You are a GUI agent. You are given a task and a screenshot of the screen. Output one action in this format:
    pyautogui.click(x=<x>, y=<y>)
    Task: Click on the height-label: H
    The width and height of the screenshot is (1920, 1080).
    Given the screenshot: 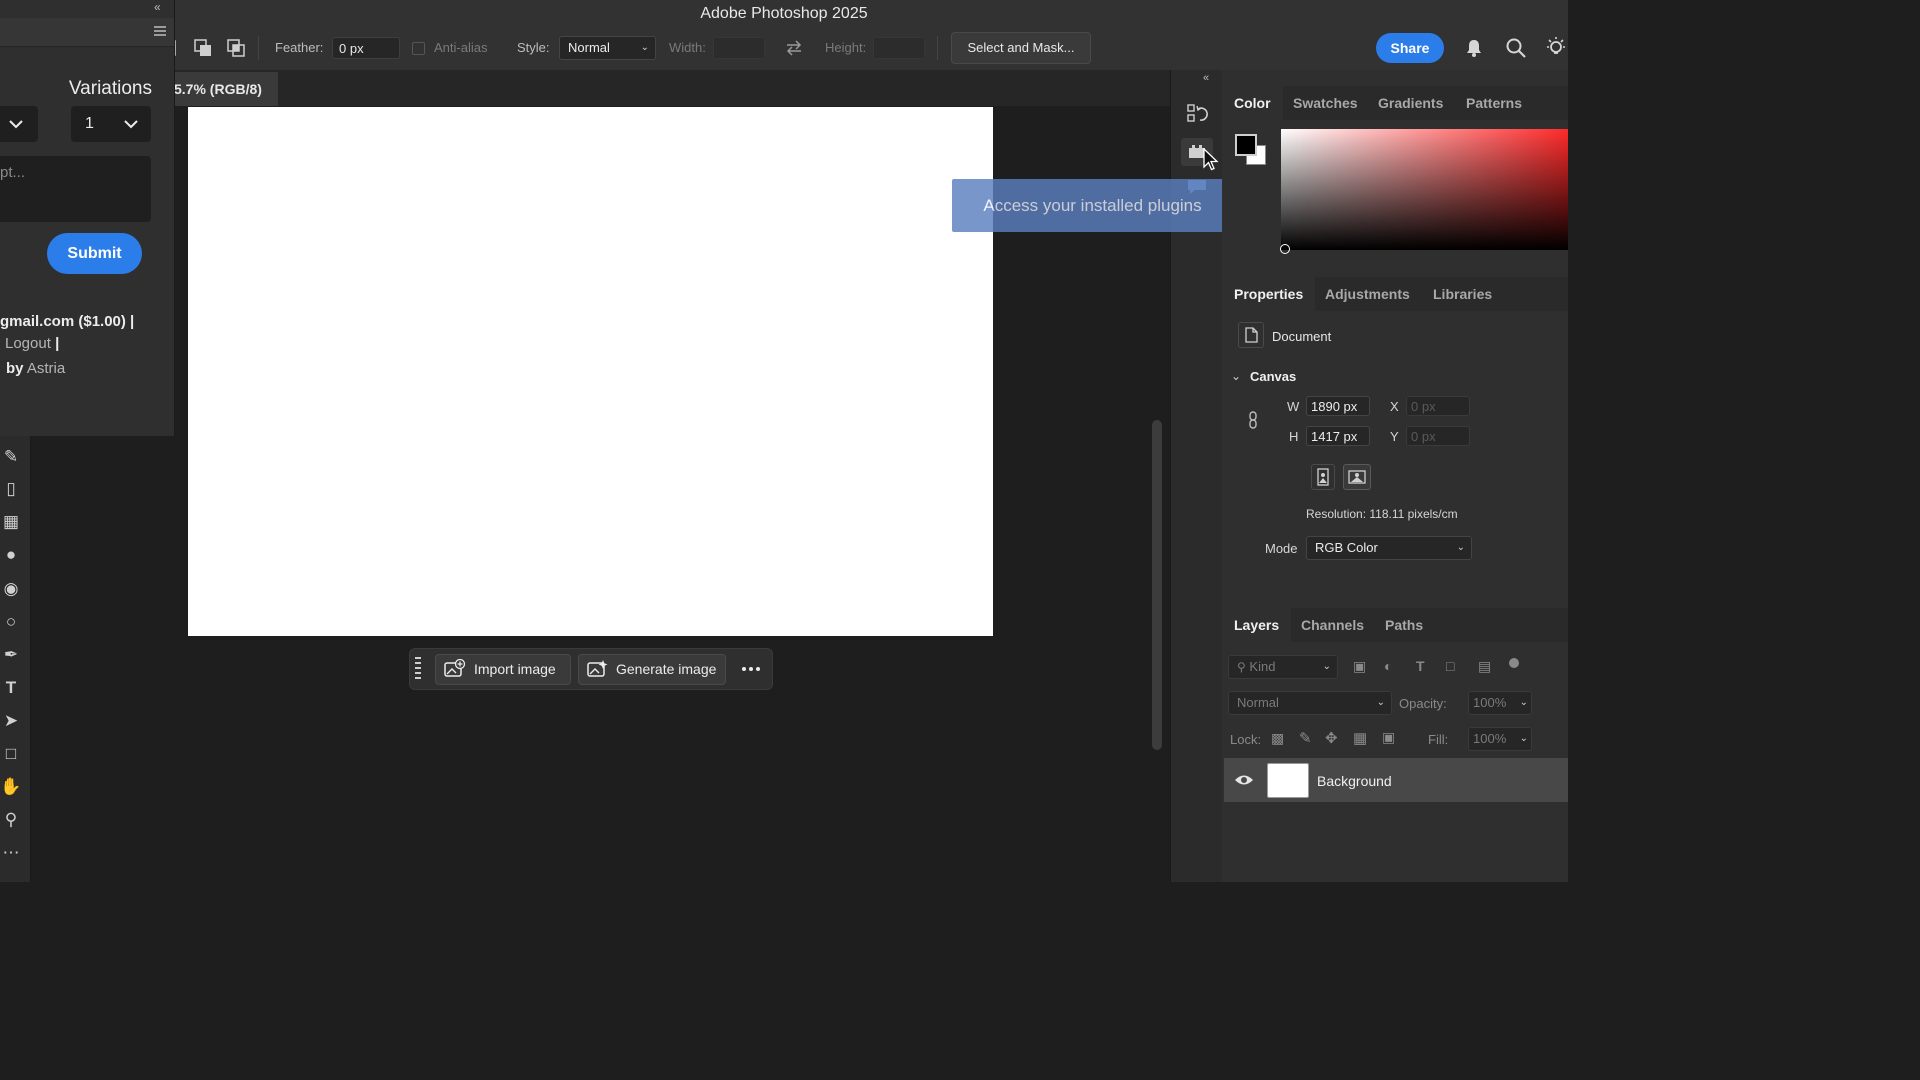 What is the action you would take?
    pyautogui.click(x=1294, y=436)
    